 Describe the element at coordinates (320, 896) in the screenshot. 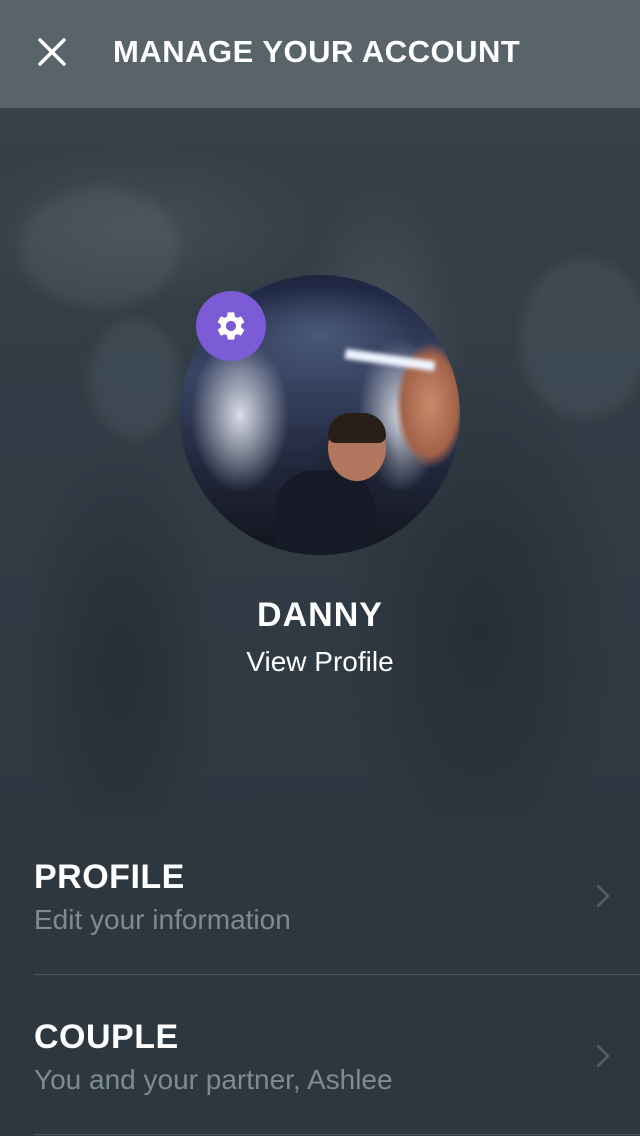

I see `menu-item-profile: PROFILE Edit your information` at that location.